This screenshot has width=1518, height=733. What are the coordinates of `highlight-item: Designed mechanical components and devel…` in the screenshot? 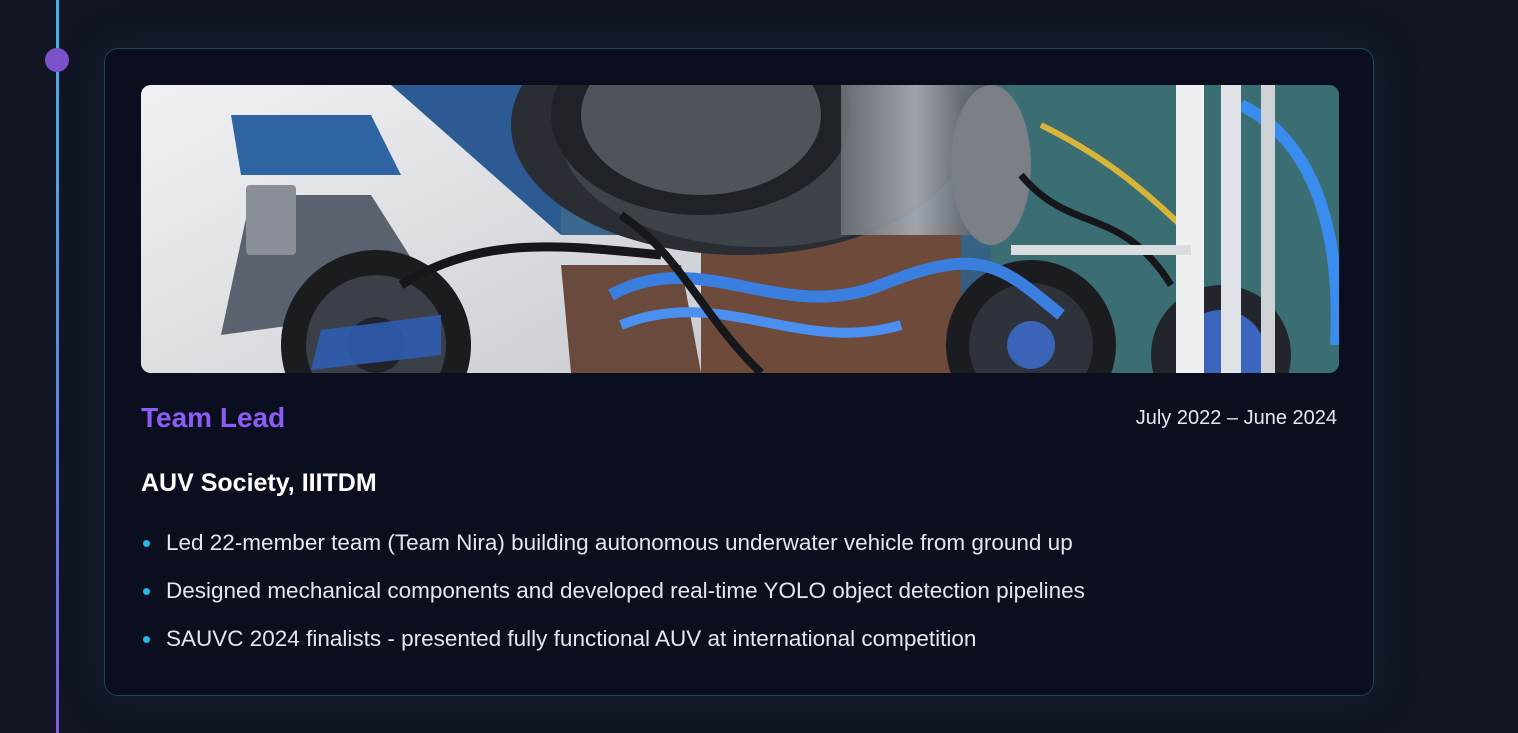 It's located at (736, 591).